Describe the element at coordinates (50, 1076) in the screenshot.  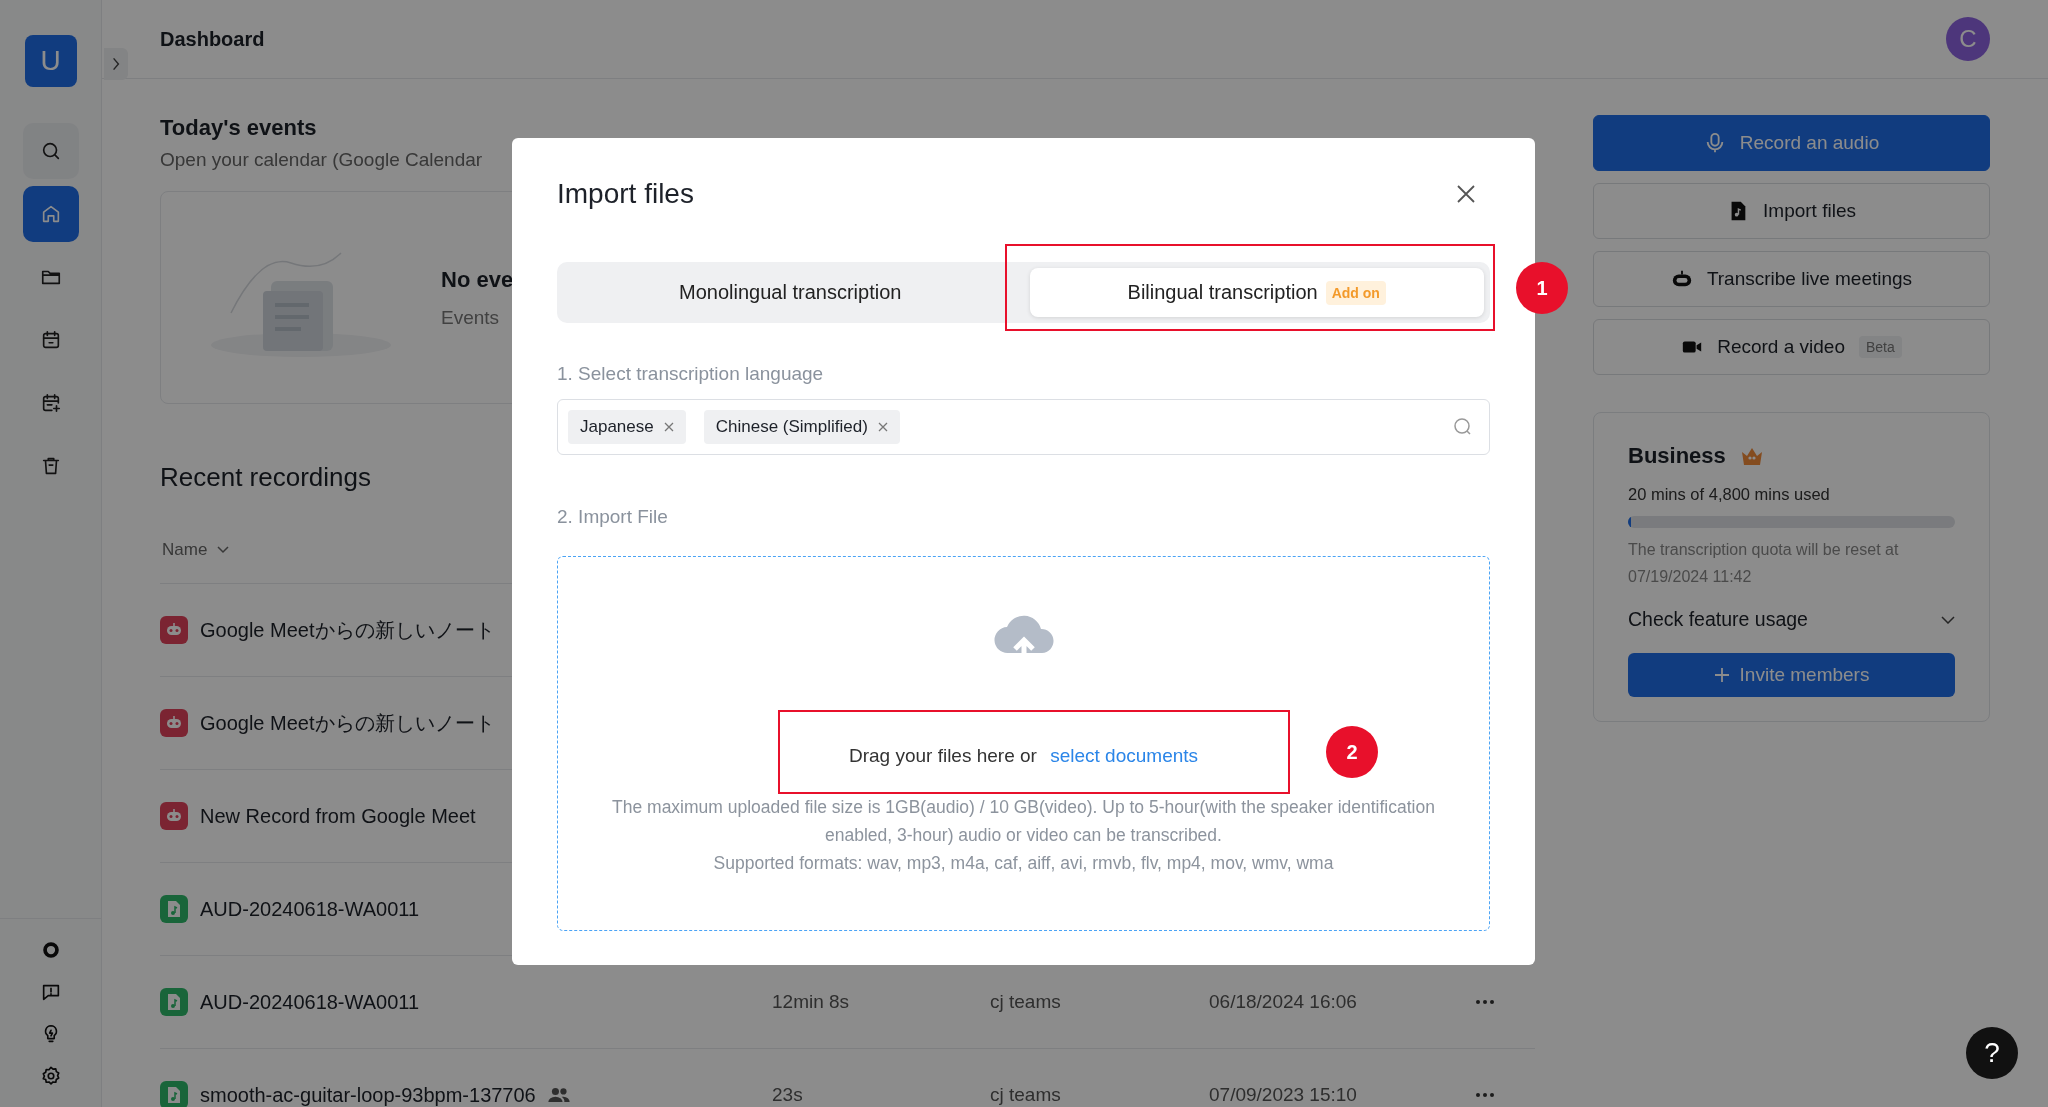
I see `settings-icon` at that location.